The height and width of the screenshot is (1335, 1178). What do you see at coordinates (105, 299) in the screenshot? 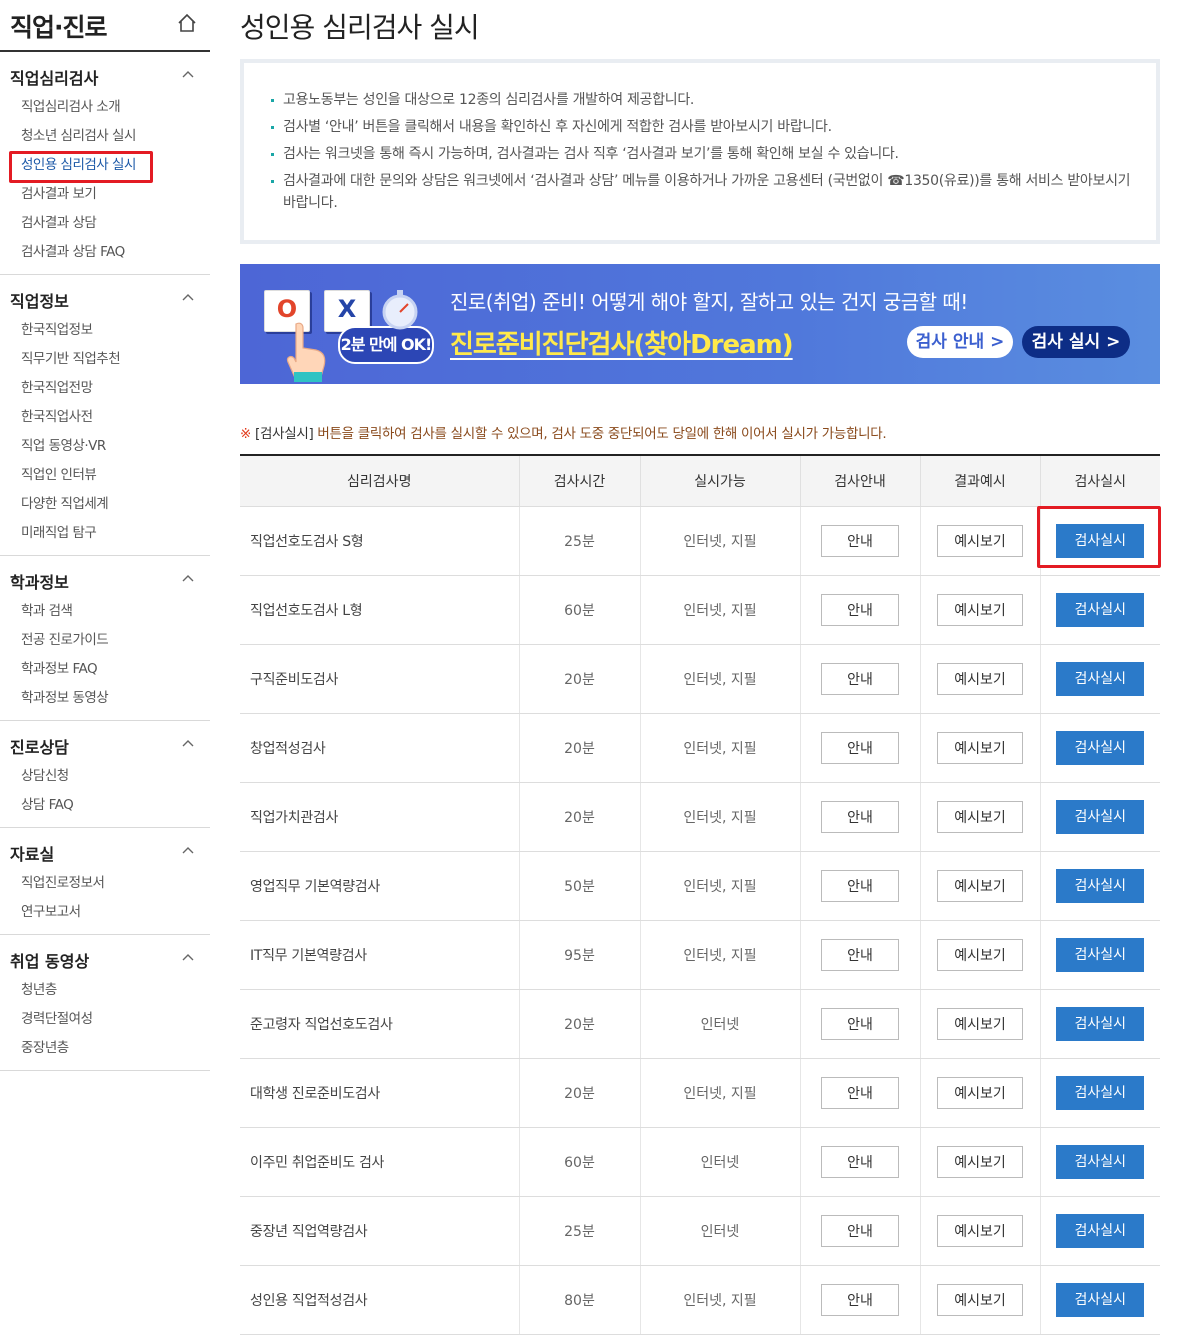
I see `sidebar-group-header: 직업정보` at bounding box center [105, 299].